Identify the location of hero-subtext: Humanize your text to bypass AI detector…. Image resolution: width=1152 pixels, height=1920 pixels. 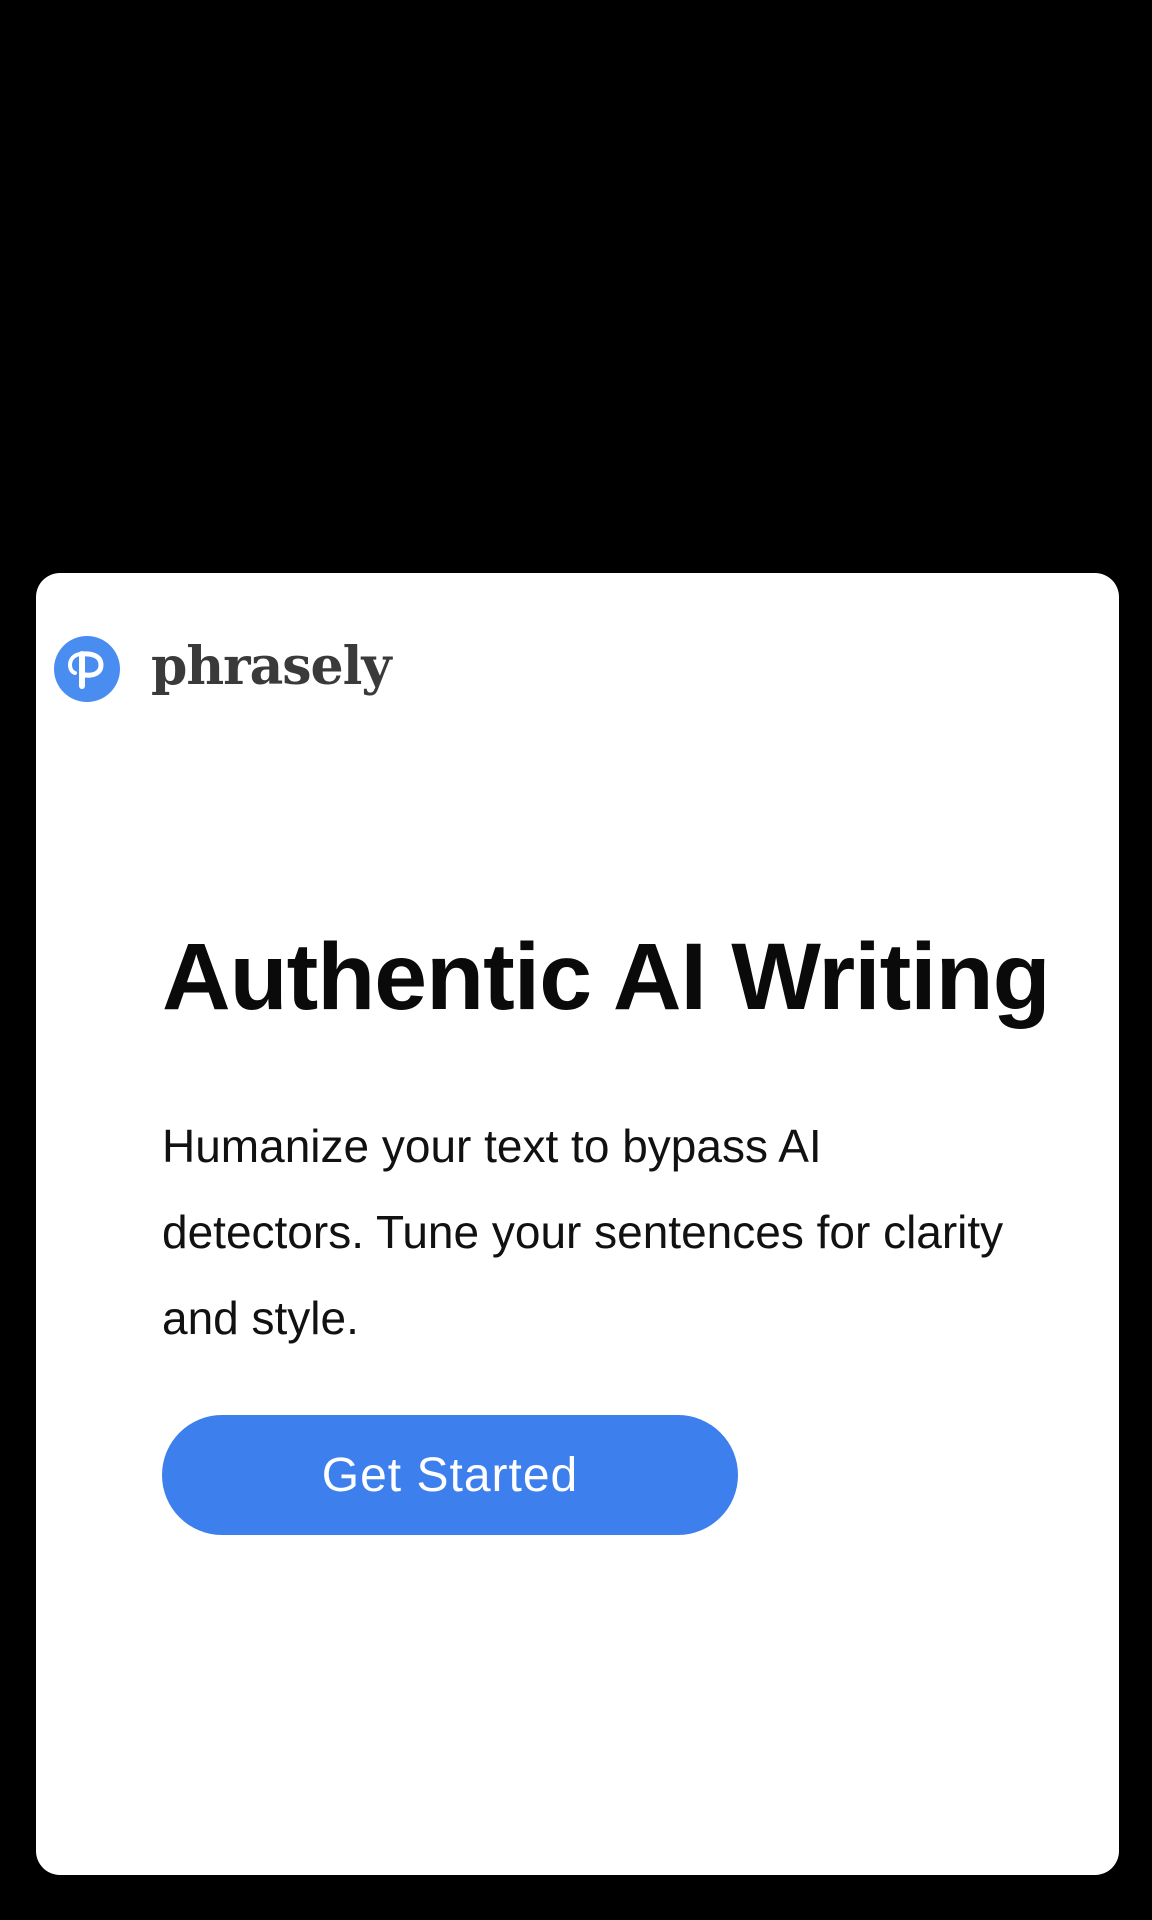
(583, 1232).